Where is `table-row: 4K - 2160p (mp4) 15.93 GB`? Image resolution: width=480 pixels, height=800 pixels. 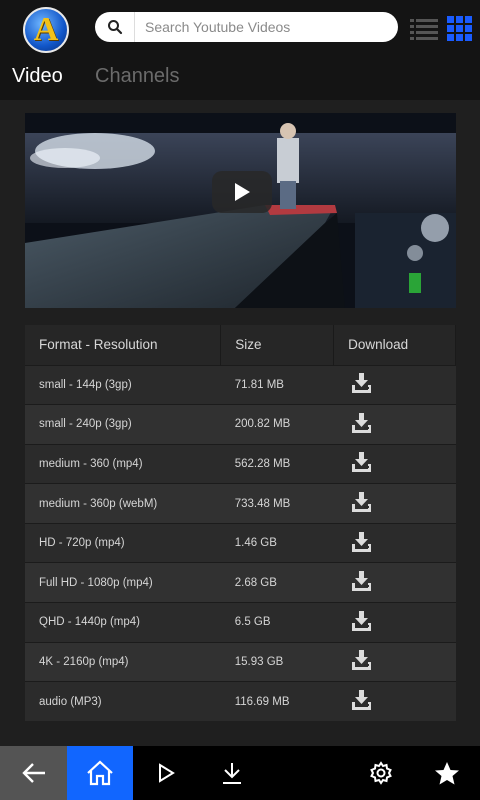
table-row: 4K - 2160p (mp4) 15.93 GB is located at coordinates (240, 661).